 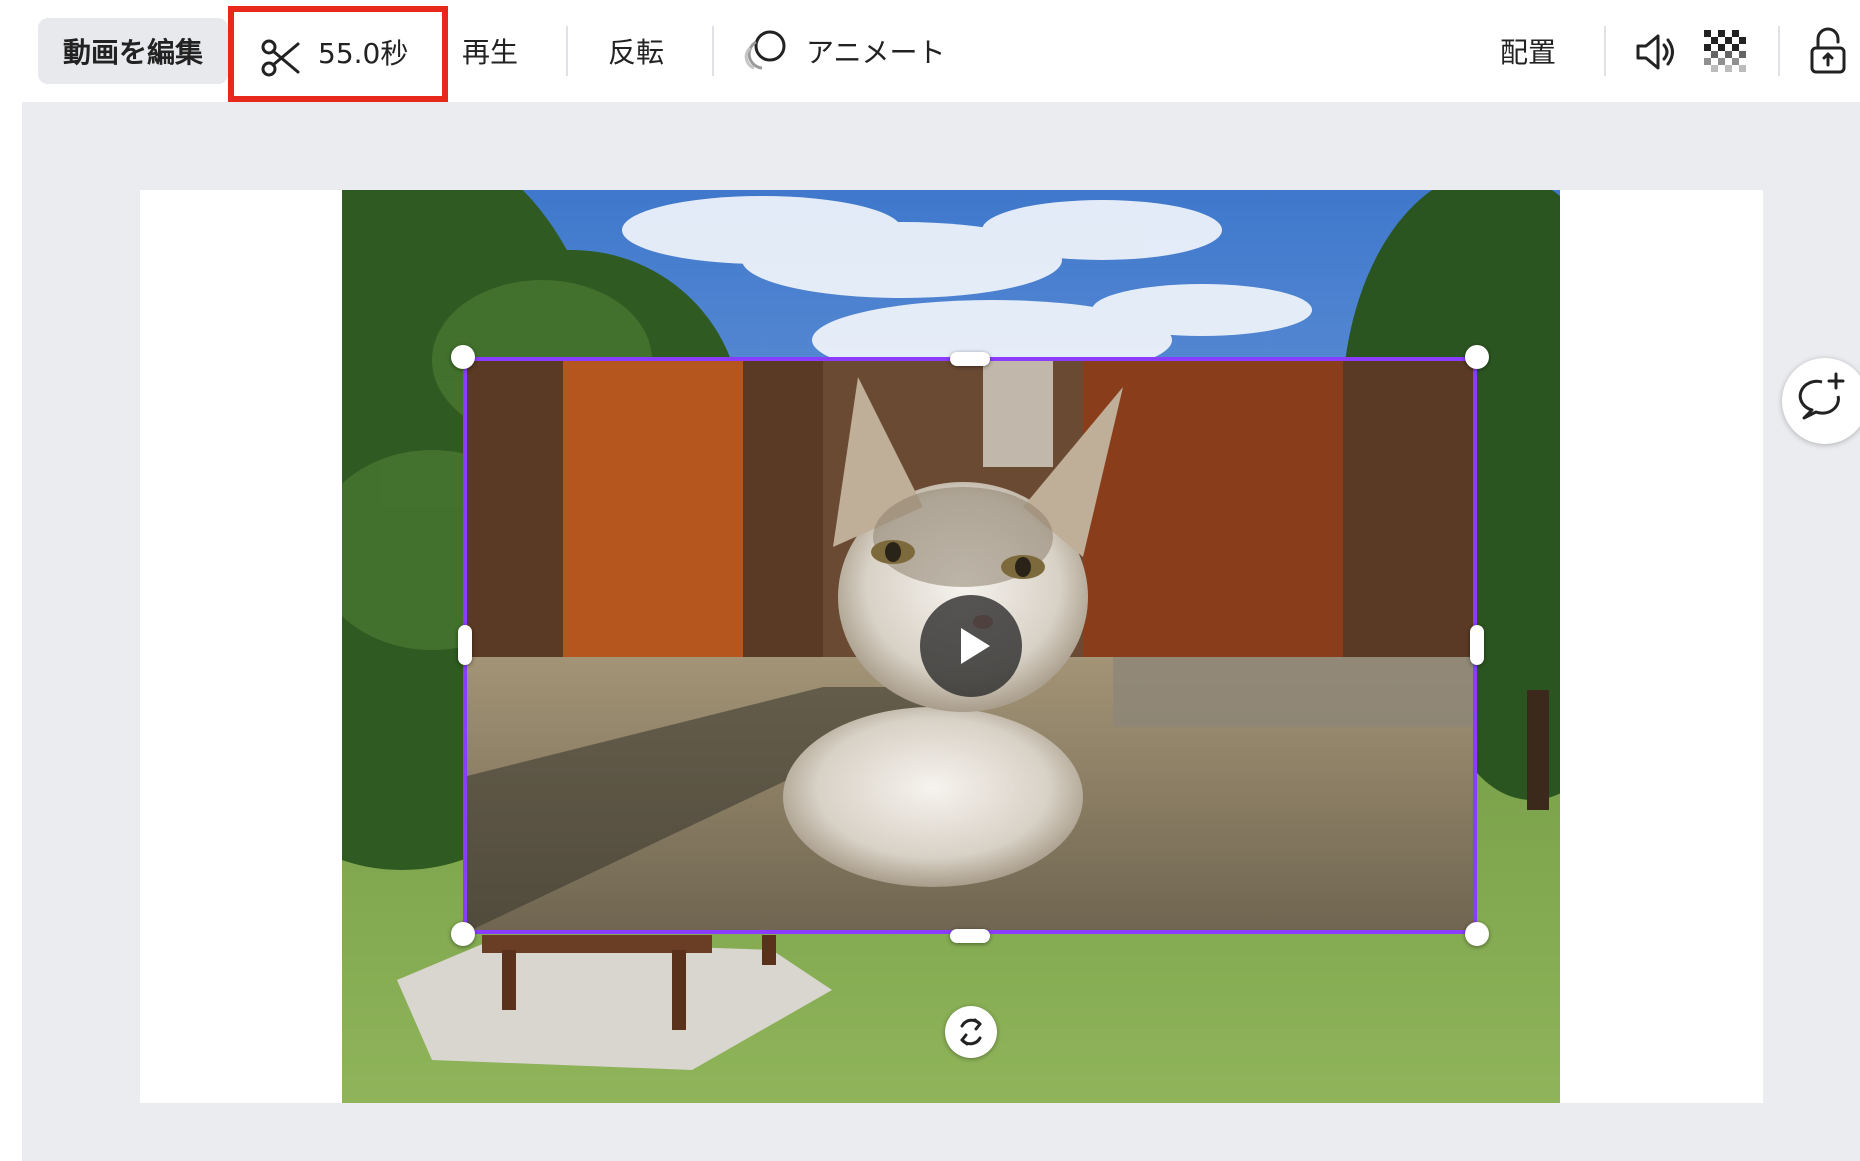 What do you see at coordinates (1477, 357) in the screenshot?
I see `resize-handle-top-right` at bounding box center [1477, 357].